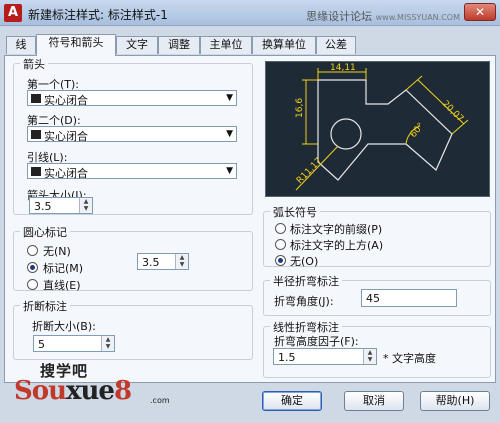 The image size is (500, 423). What do you see at coordinates (336, 245) in the screenshot?
I see `arc-above-label: 标注文字的上方(A)` at bounding box center [336, 245].